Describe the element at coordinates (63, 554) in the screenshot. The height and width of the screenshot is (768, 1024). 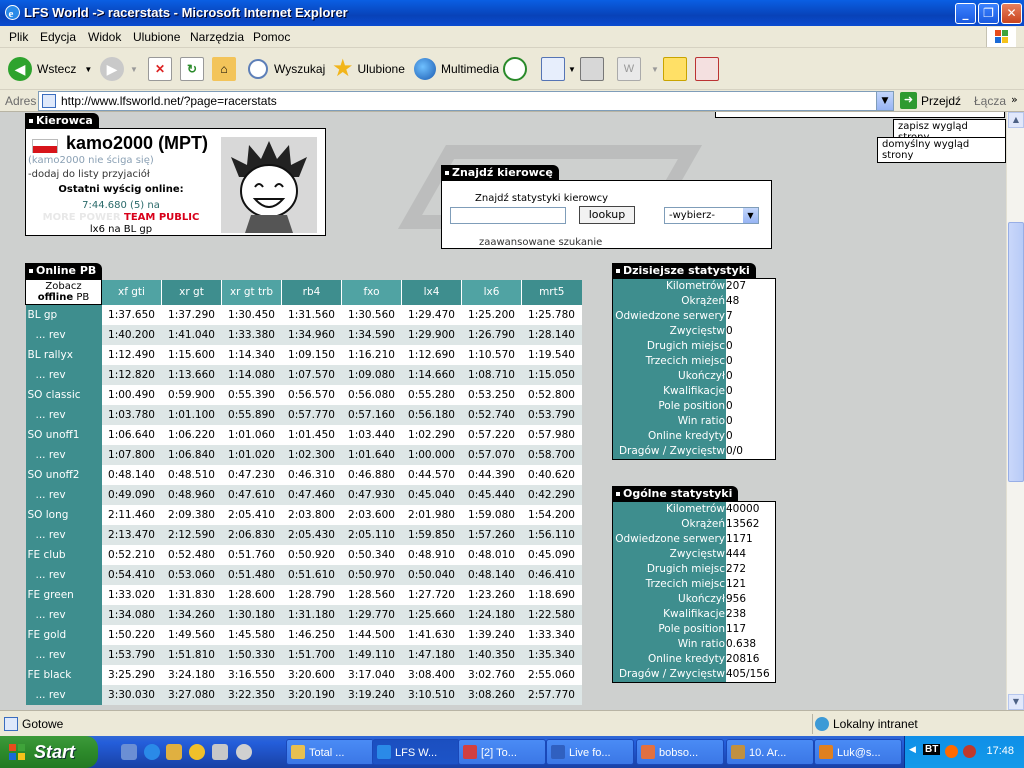
I see `track-name: FE club` at that location.